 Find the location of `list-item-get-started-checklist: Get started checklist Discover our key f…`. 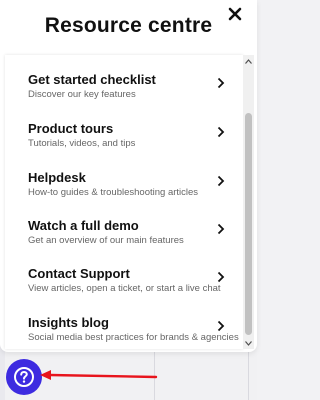

list-item-get-started-checklist: Get started checklist Discover our key f… is located at coordinates (124, 96).